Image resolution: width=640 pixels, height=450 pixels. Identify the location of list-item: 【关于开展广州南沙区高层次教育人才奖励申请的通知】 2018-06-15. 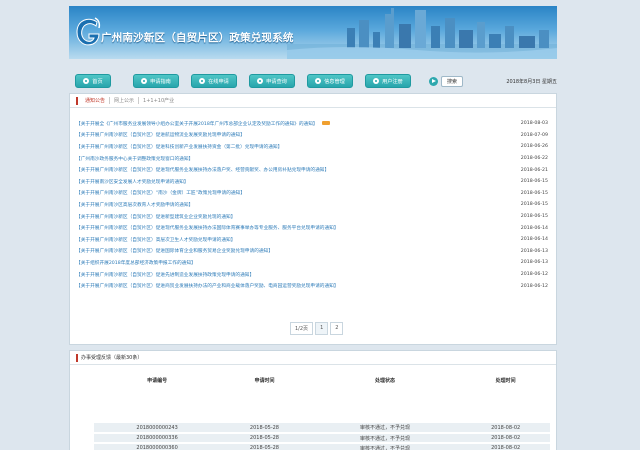
(313, 205).